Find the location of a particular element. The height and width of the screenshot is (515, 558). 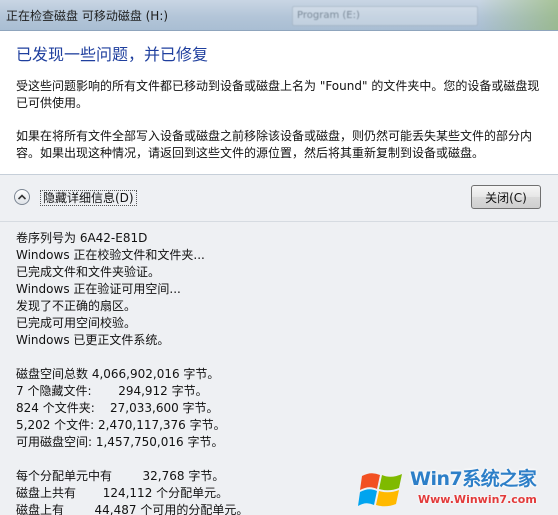

title-bar: 正在检查磁盘 可移动磁盘 (H:) Program (E:) is located at coordinates (279, 15).